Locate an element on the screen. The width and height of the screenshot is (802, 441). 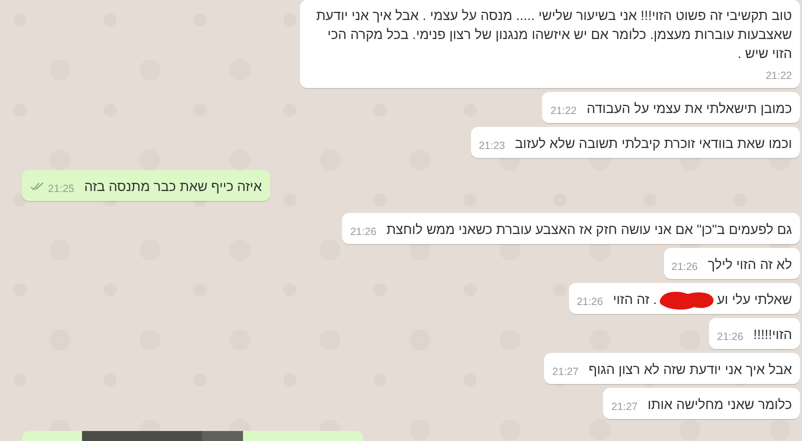
message-text: כלומר שאני מחלישה אותו is located at coordinates (720, 404).